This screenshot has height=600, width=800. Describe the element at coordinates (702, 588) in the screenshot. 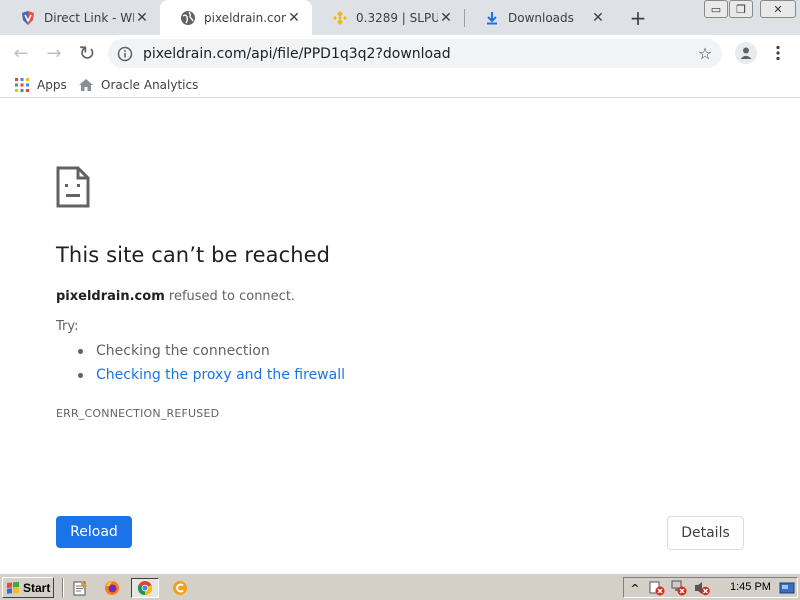

I see `volume-muted-icon` at that location.